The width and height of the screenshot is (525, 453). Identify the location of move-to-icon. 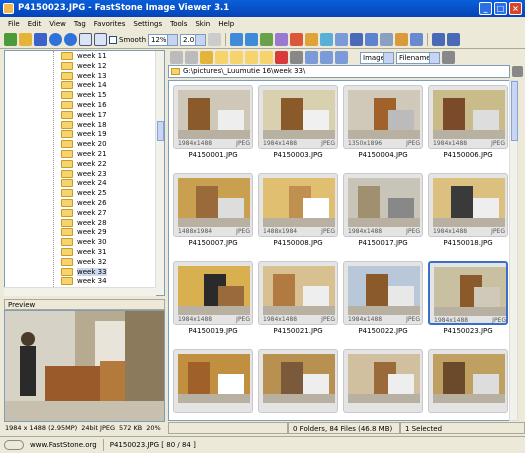
(266, 57).